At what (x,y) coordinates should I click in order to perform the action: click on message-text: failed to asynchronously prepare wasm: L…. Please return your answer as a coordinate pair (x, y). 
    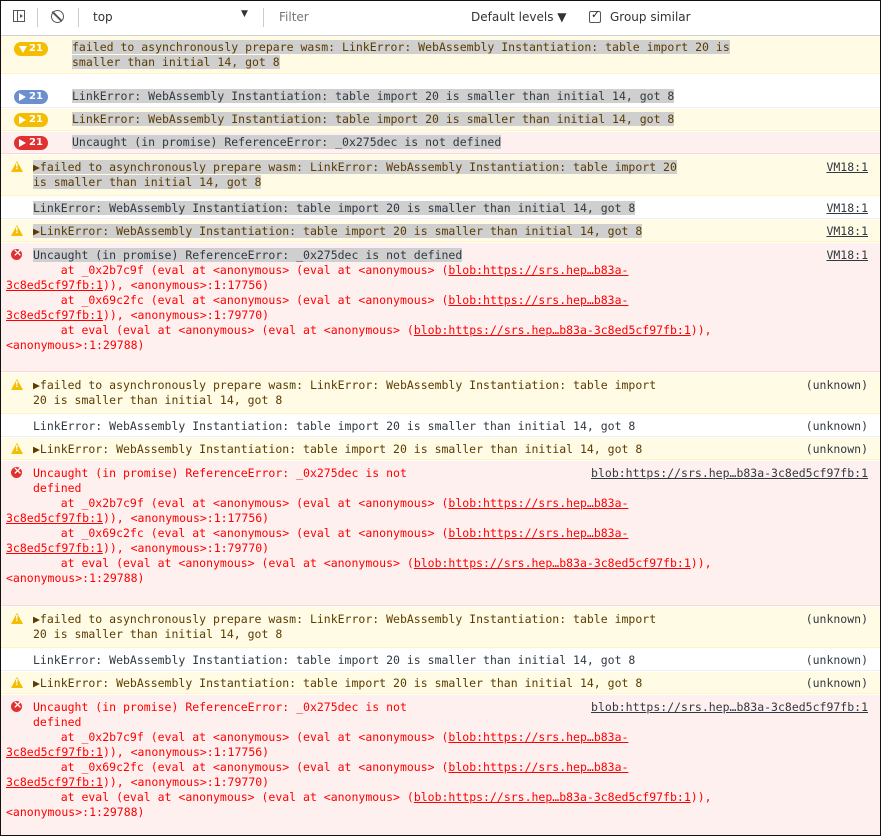
    Looking at the image, I should click on (401, 47).